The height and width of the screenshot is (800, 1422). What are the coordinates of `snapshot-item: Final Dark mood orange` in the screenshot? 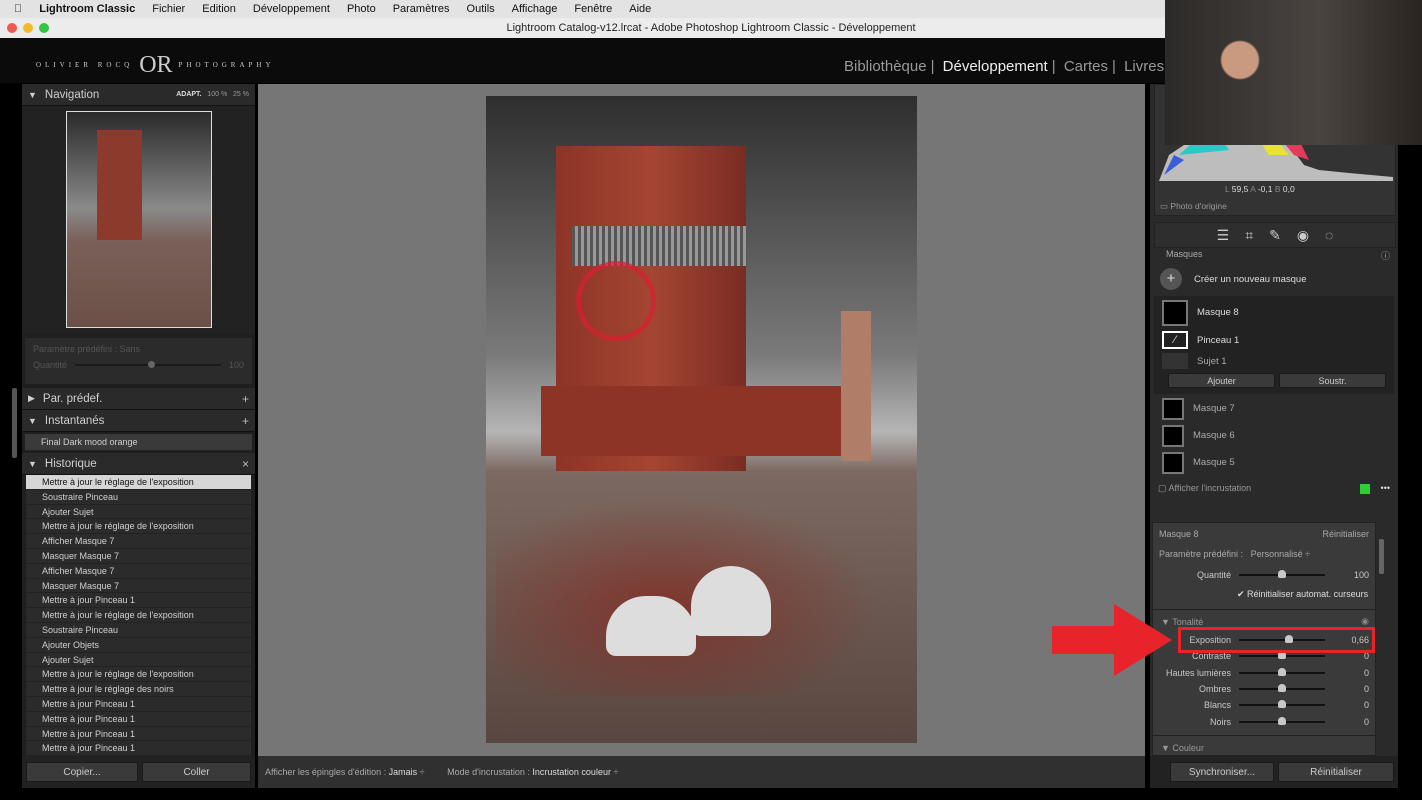 It's located at (138, 442).